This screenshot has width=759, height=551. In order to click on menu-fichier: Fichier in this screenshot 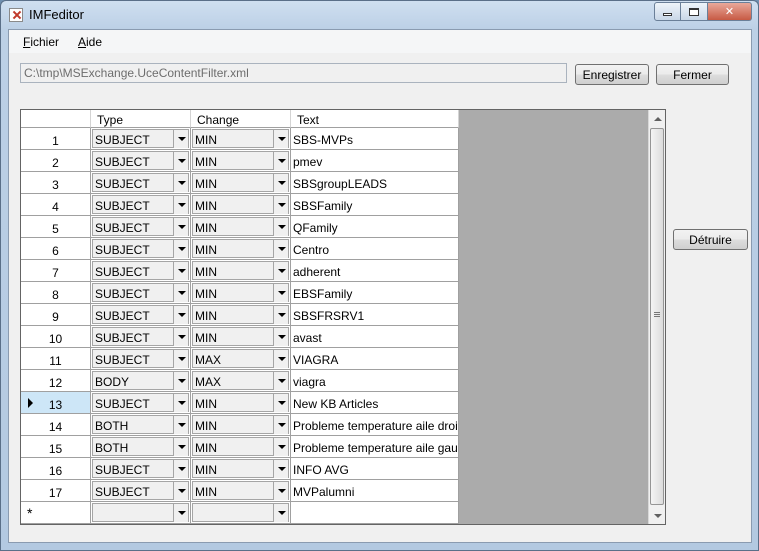, I will do `click(41, 42)`.